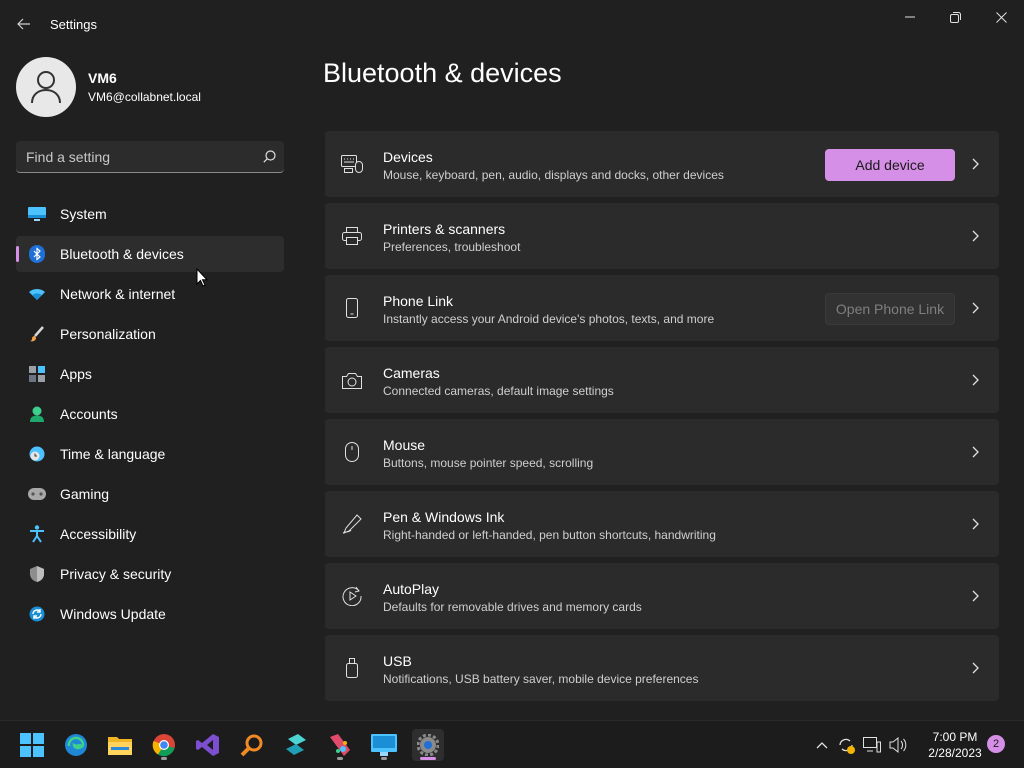 The image size is (1024, 768). I want to click on visual-studio-icon, so click(208, 745).